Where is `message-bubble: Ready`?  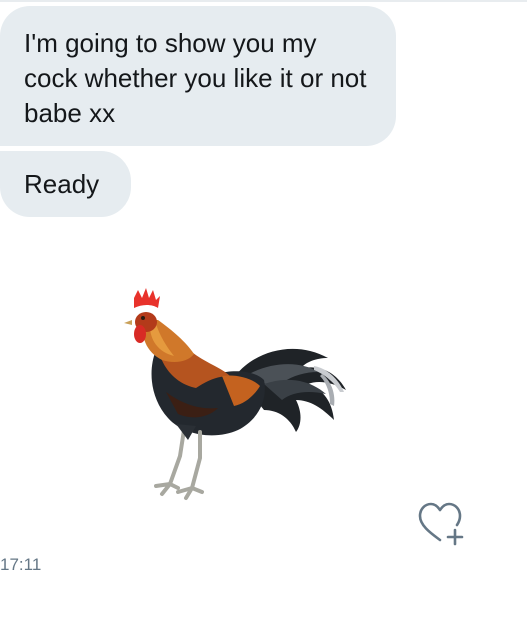
message-bubble: Ready is located at coordinates (65, 184).